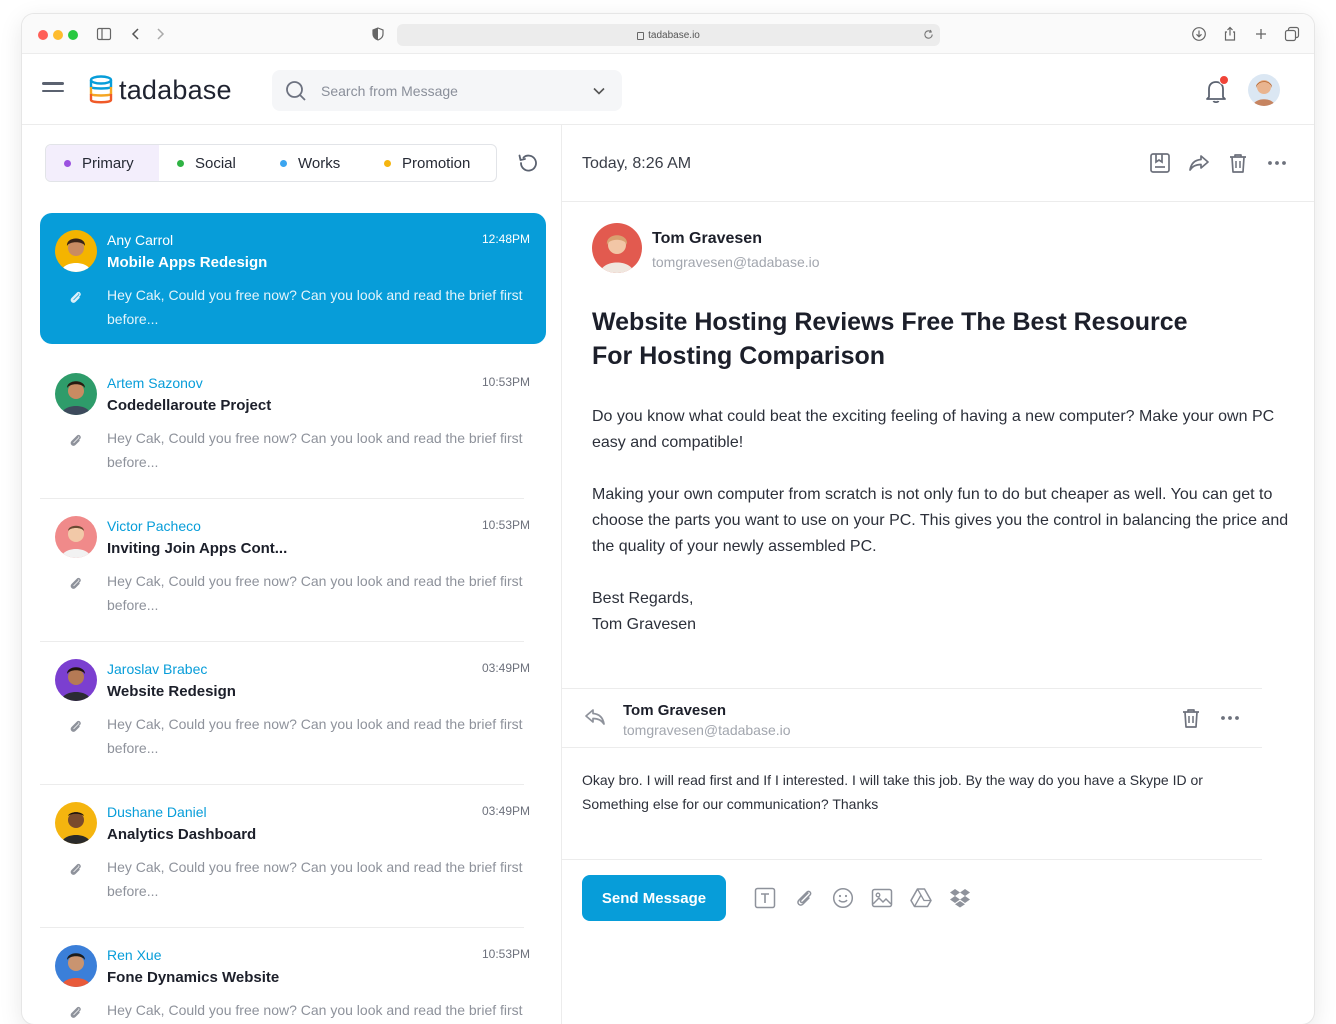  Describe the element at coordinates (641, 36) in the screenshot. I see `lock-icon` at that location.